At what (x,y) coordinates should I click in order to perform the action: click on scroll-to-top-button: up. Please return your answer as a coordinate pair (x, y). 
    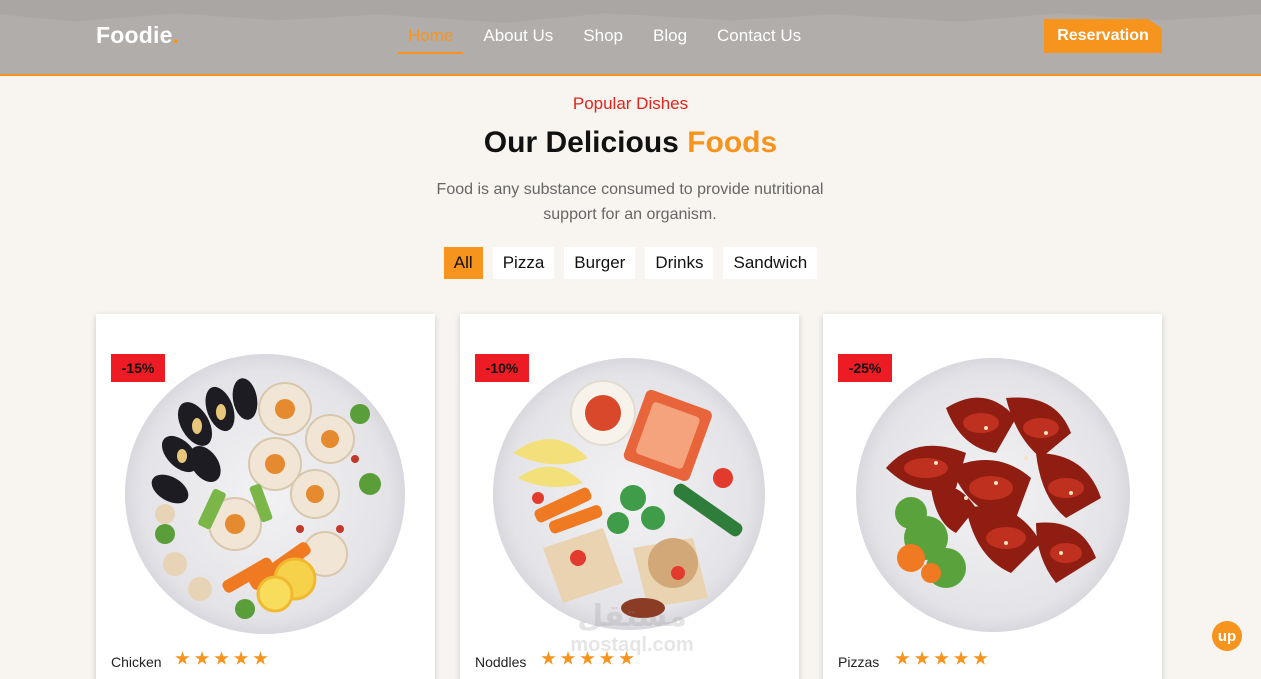
    Looking at the image, I should click on (1227, 636).